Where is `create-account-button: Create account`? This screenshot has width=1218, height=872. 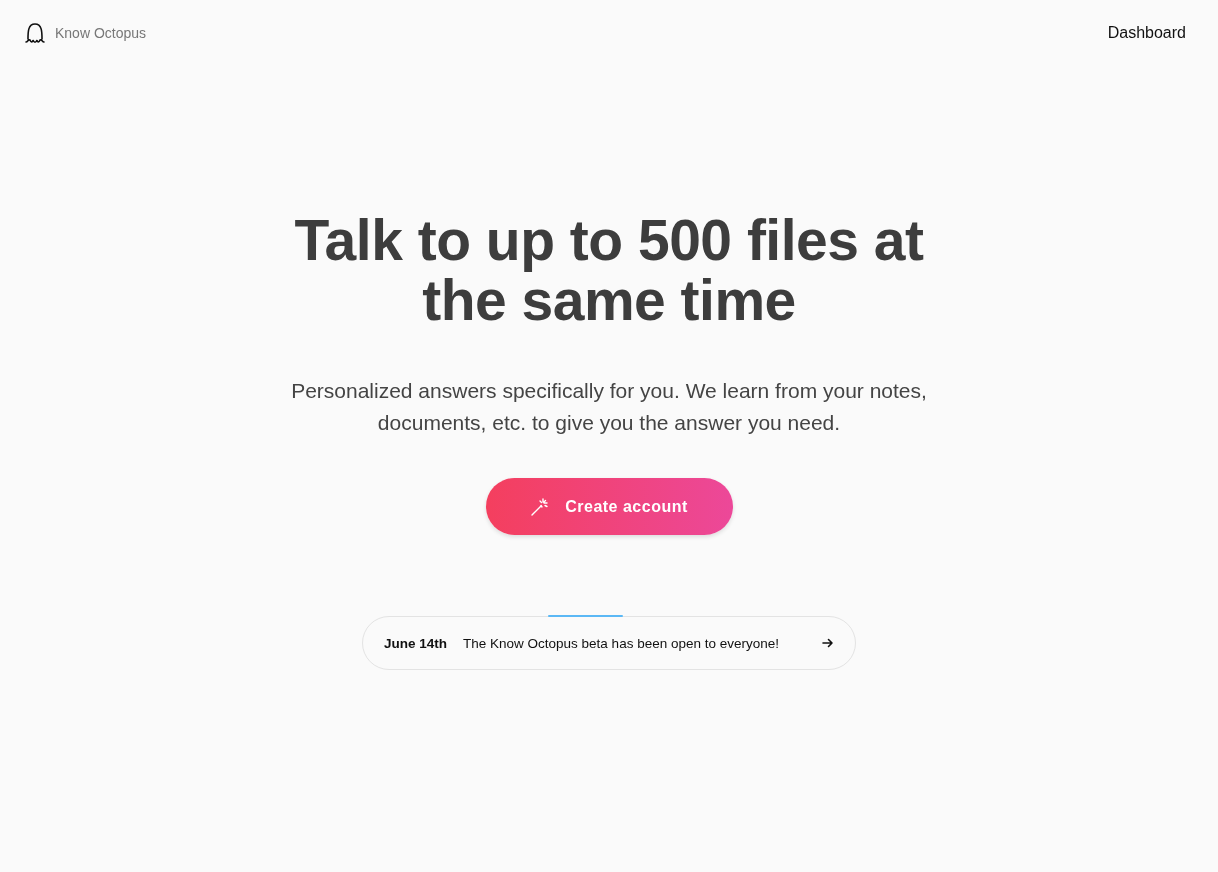
create-account-button: Create account is located at coordinates (609, 506).